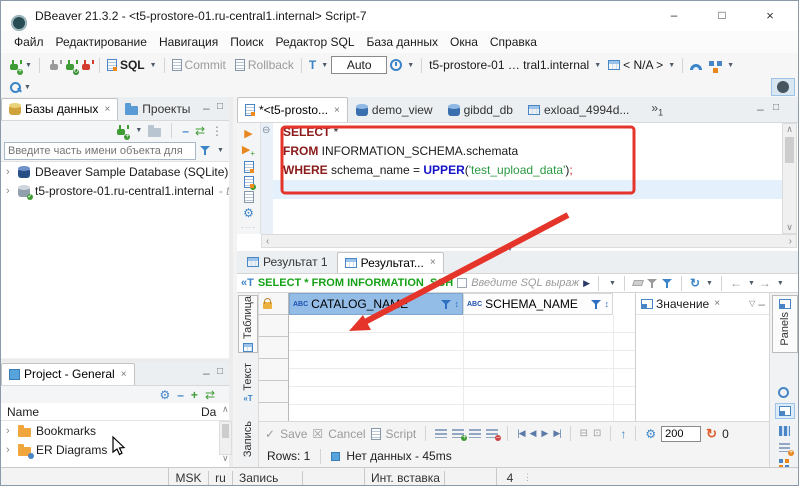 The height and width of the screenshot is (486, 799). I want to click on status-caret-position: 4, so click(510, 478).